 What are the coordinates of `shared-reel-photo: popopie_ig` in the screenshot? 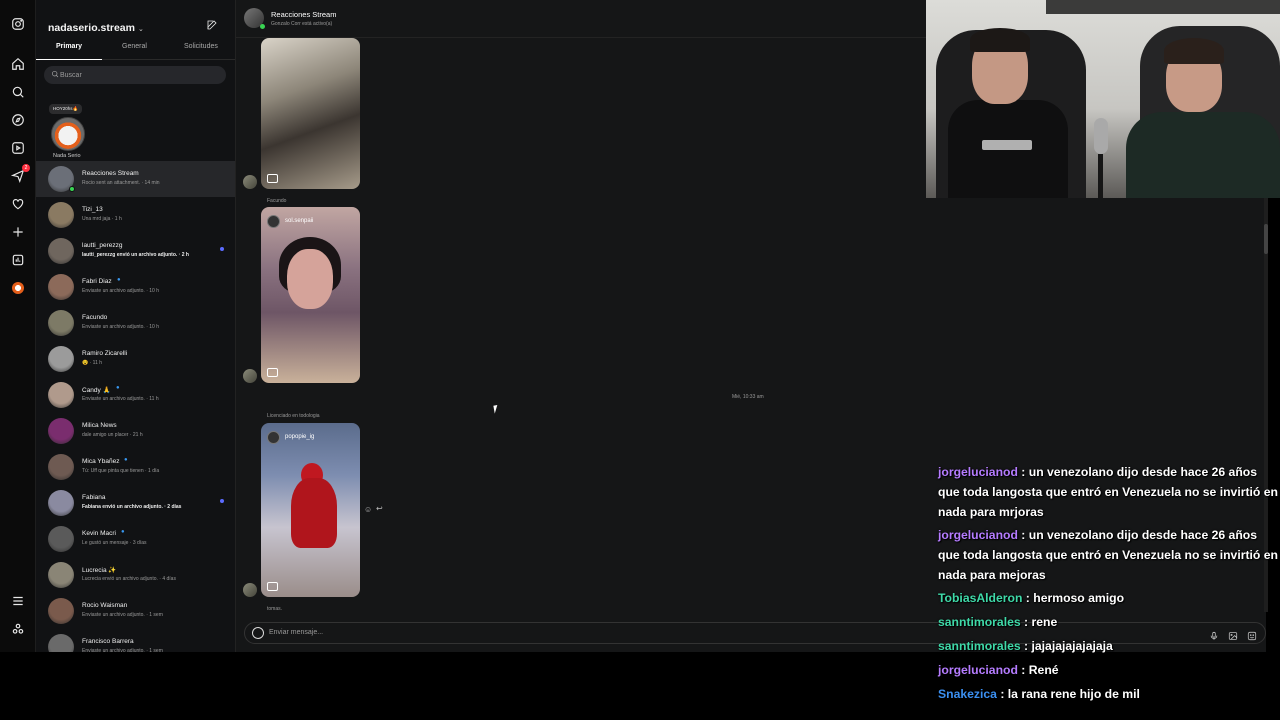 It's located at (310, 510).